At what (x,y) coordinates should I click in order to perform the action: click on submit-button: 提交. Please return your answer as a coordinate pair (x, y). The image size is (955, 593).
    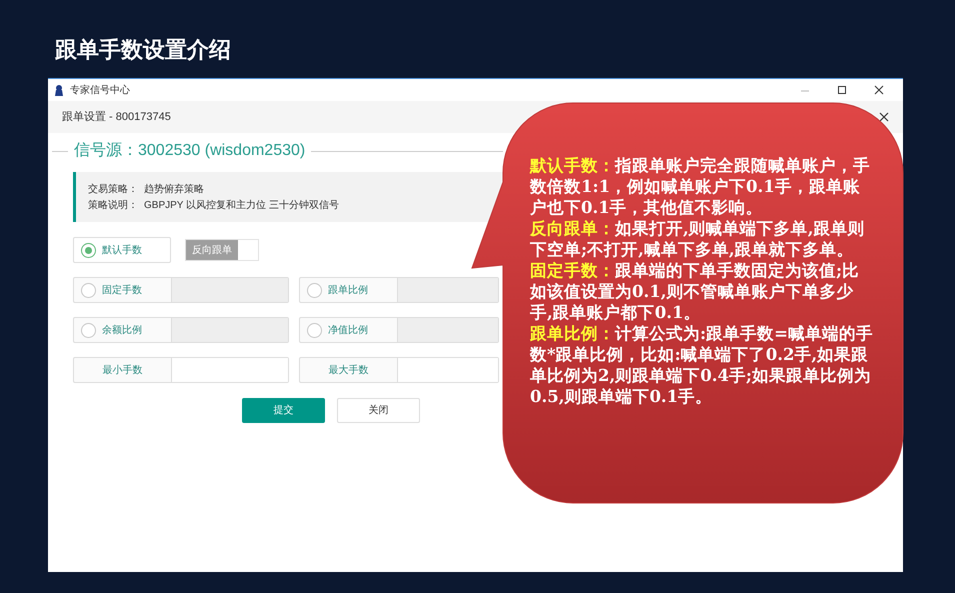
    Looking at the image, I should click on (283, 410).